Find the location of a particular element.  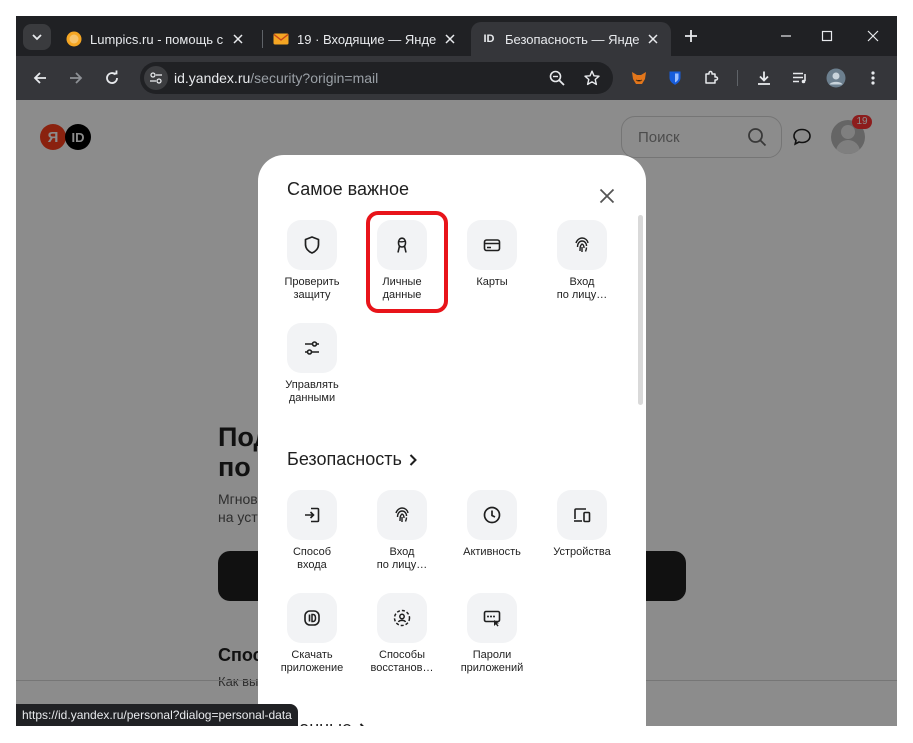

tile-login-method: Способ входа is located at coordinates (312, 531).